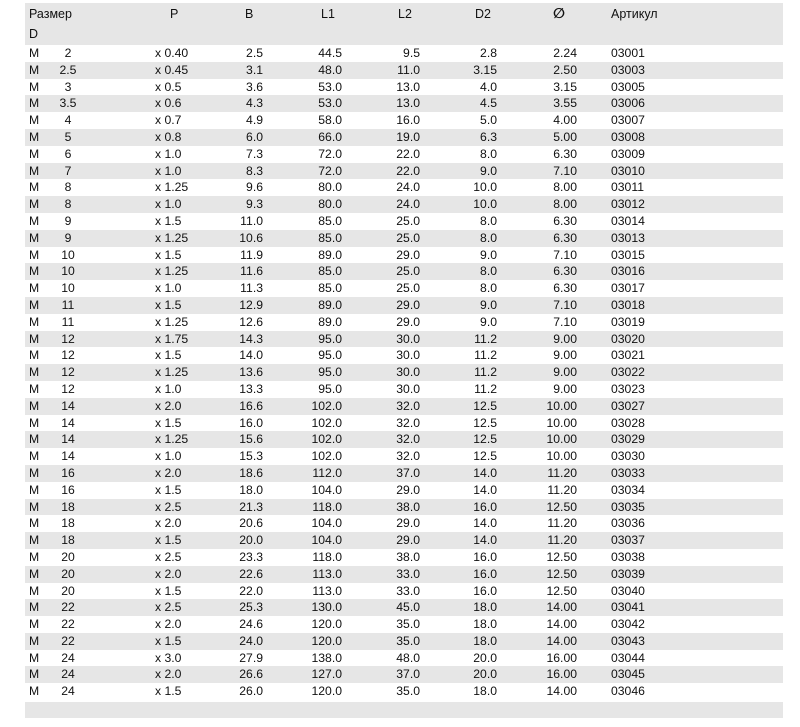 This screenshot has width=800, height=727. What do you see at coordinates (628, 103) in the screenshot?
I see `cell-article: 03006` at bounding box center [628, 103].